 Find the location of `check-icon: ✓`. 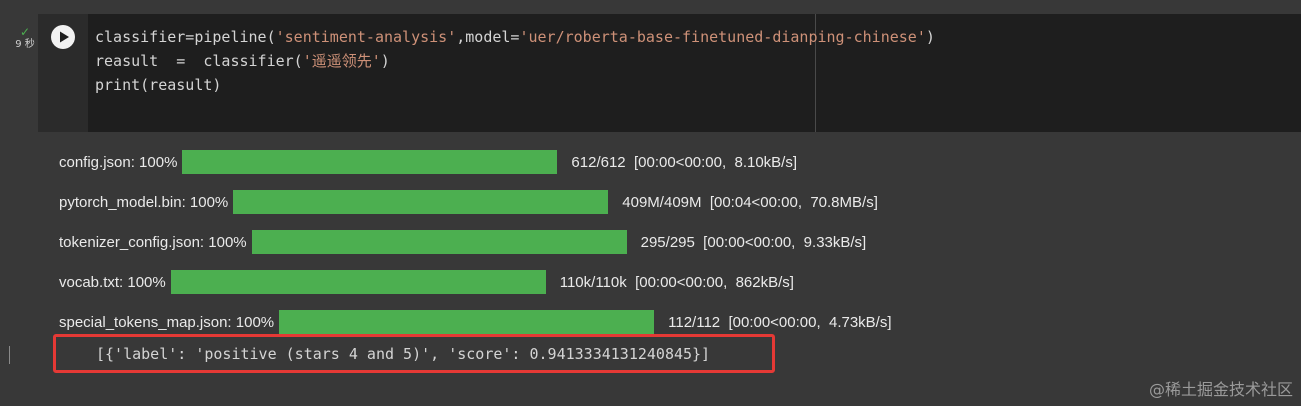

check-icon: ✓ is located at coordinates (25, 32).